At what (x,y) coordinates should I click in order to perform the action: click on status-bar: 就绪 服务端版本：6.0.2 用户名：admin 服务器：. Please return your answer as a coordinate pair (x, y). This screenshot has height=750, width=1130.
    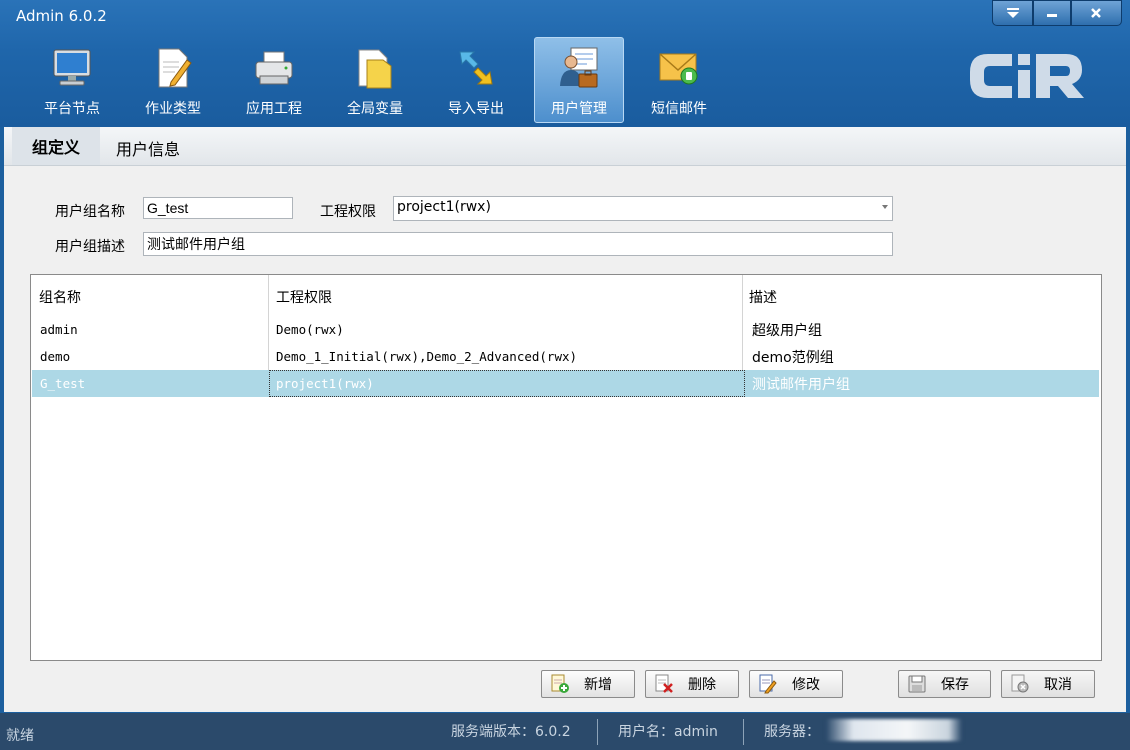
    Looking at the image, I should click on (565, 731).